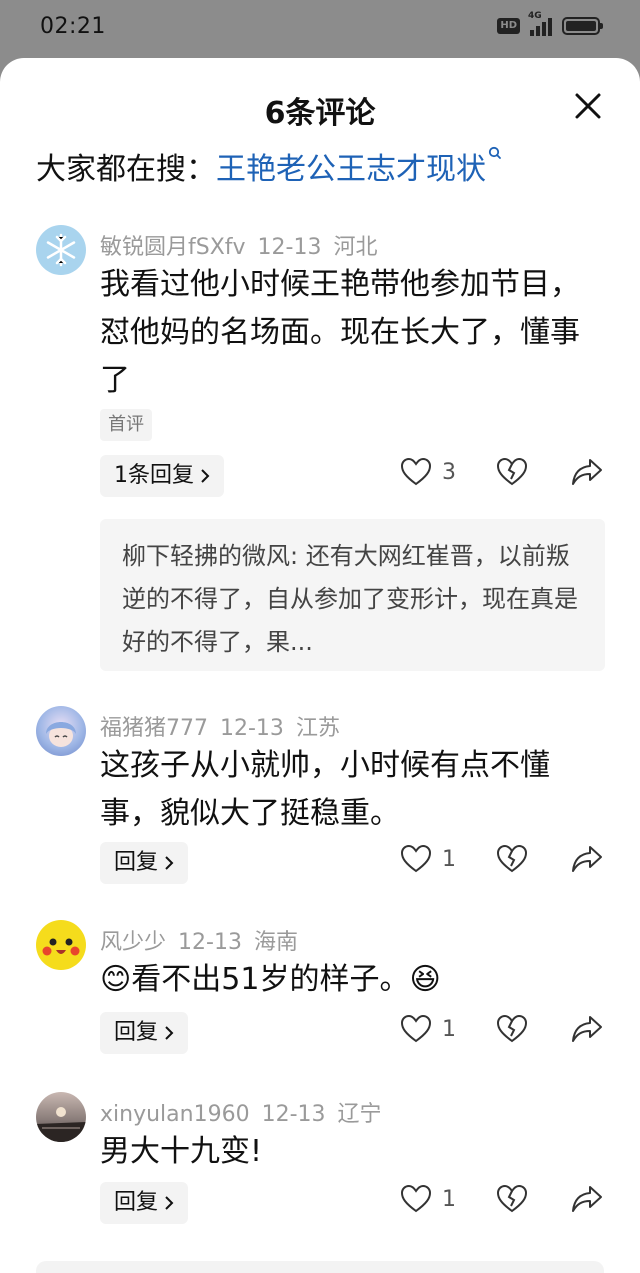  Describe the element at coordinates (494, 152) in the screenshot. I see `search-icon` at that location.